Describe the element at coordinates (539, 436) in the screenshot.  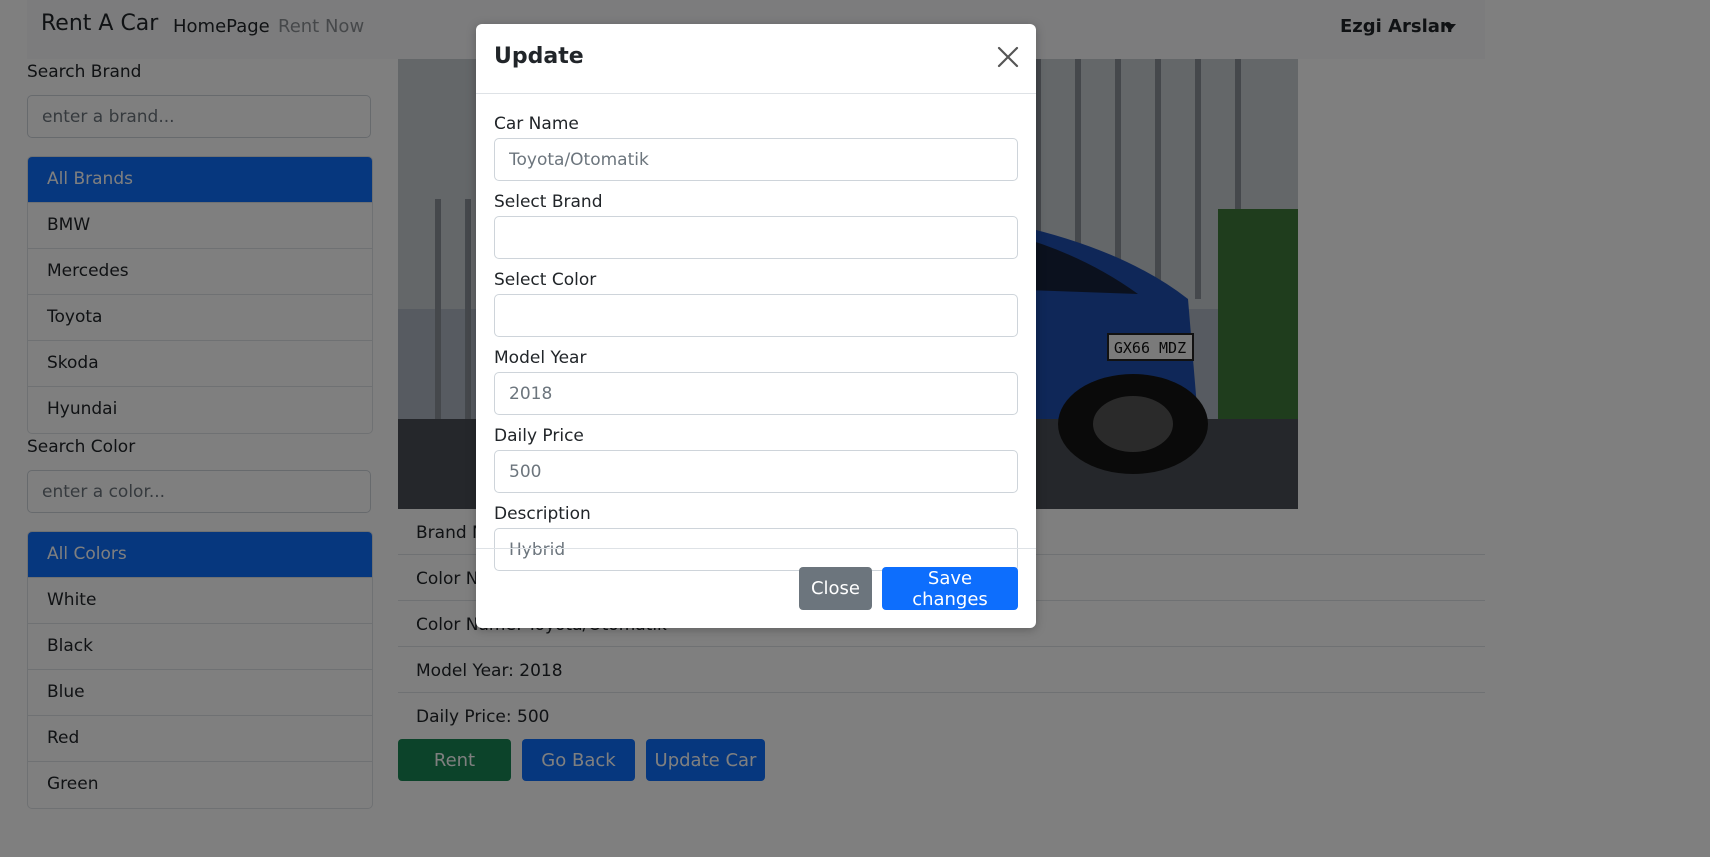
I see `daily-price-label: Daily Price` at that location.